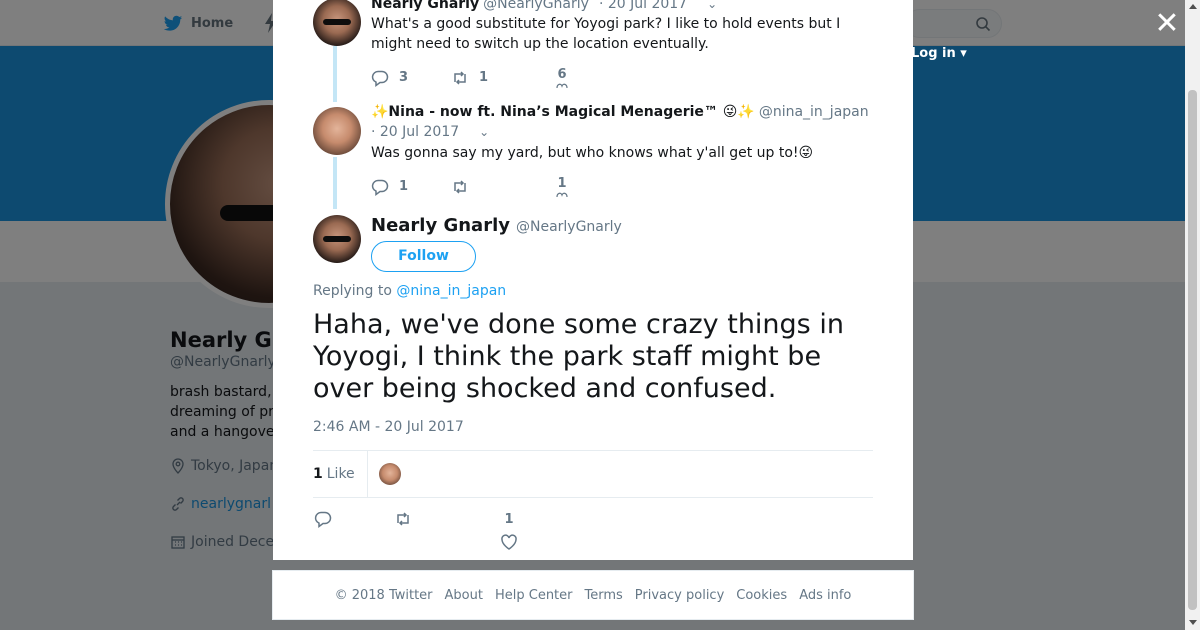  I want to click on tweet-actions: 1 1, so click(474, 186).